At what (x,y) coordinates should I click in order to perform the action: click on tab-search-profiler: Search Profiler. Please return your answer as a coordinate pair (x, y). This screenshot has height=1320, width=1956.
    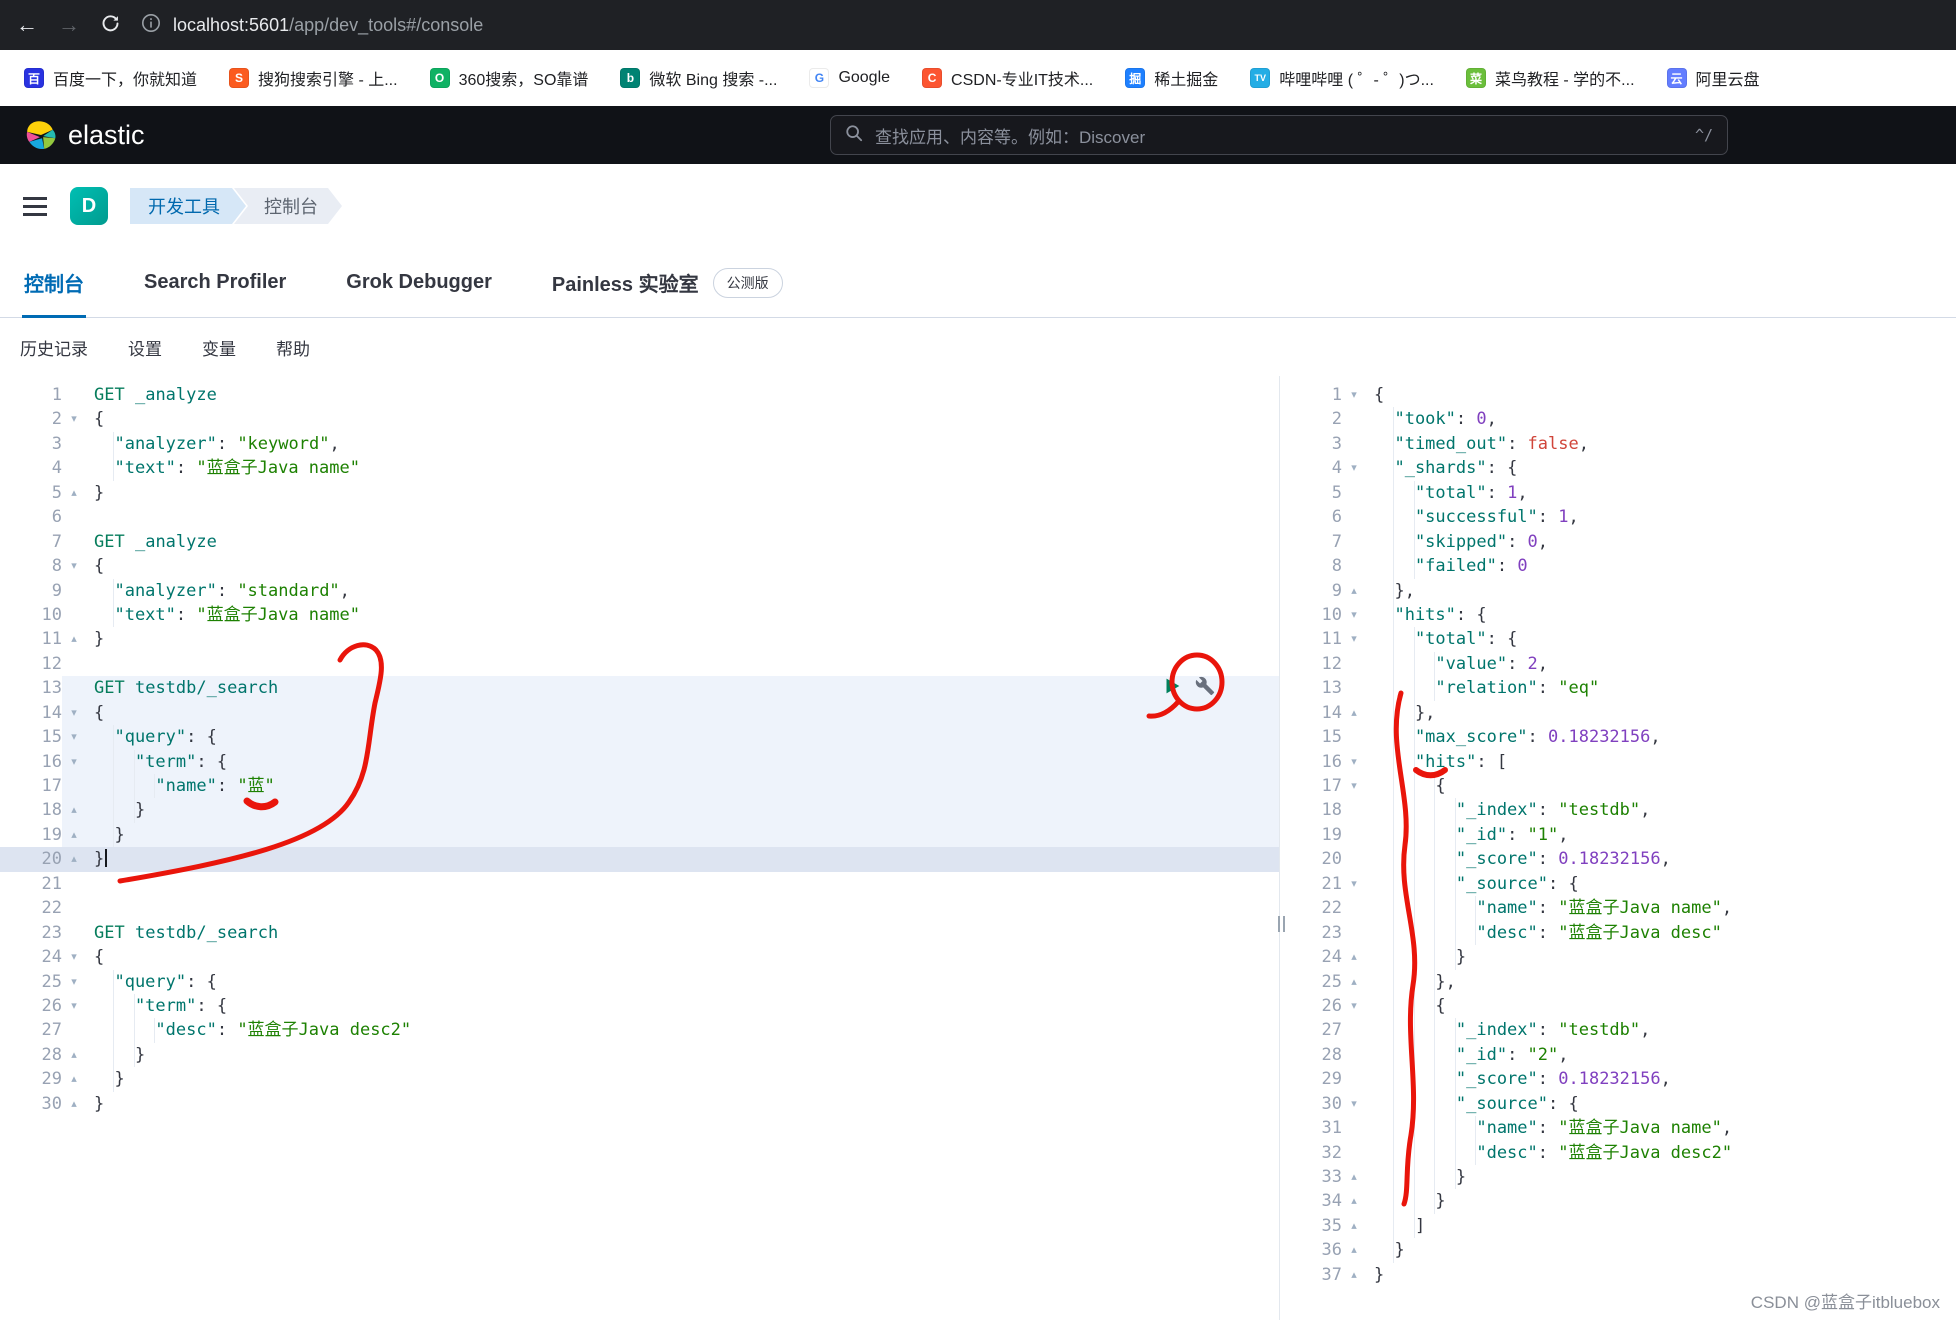
    Looking at the image, I should click on (215, 282).